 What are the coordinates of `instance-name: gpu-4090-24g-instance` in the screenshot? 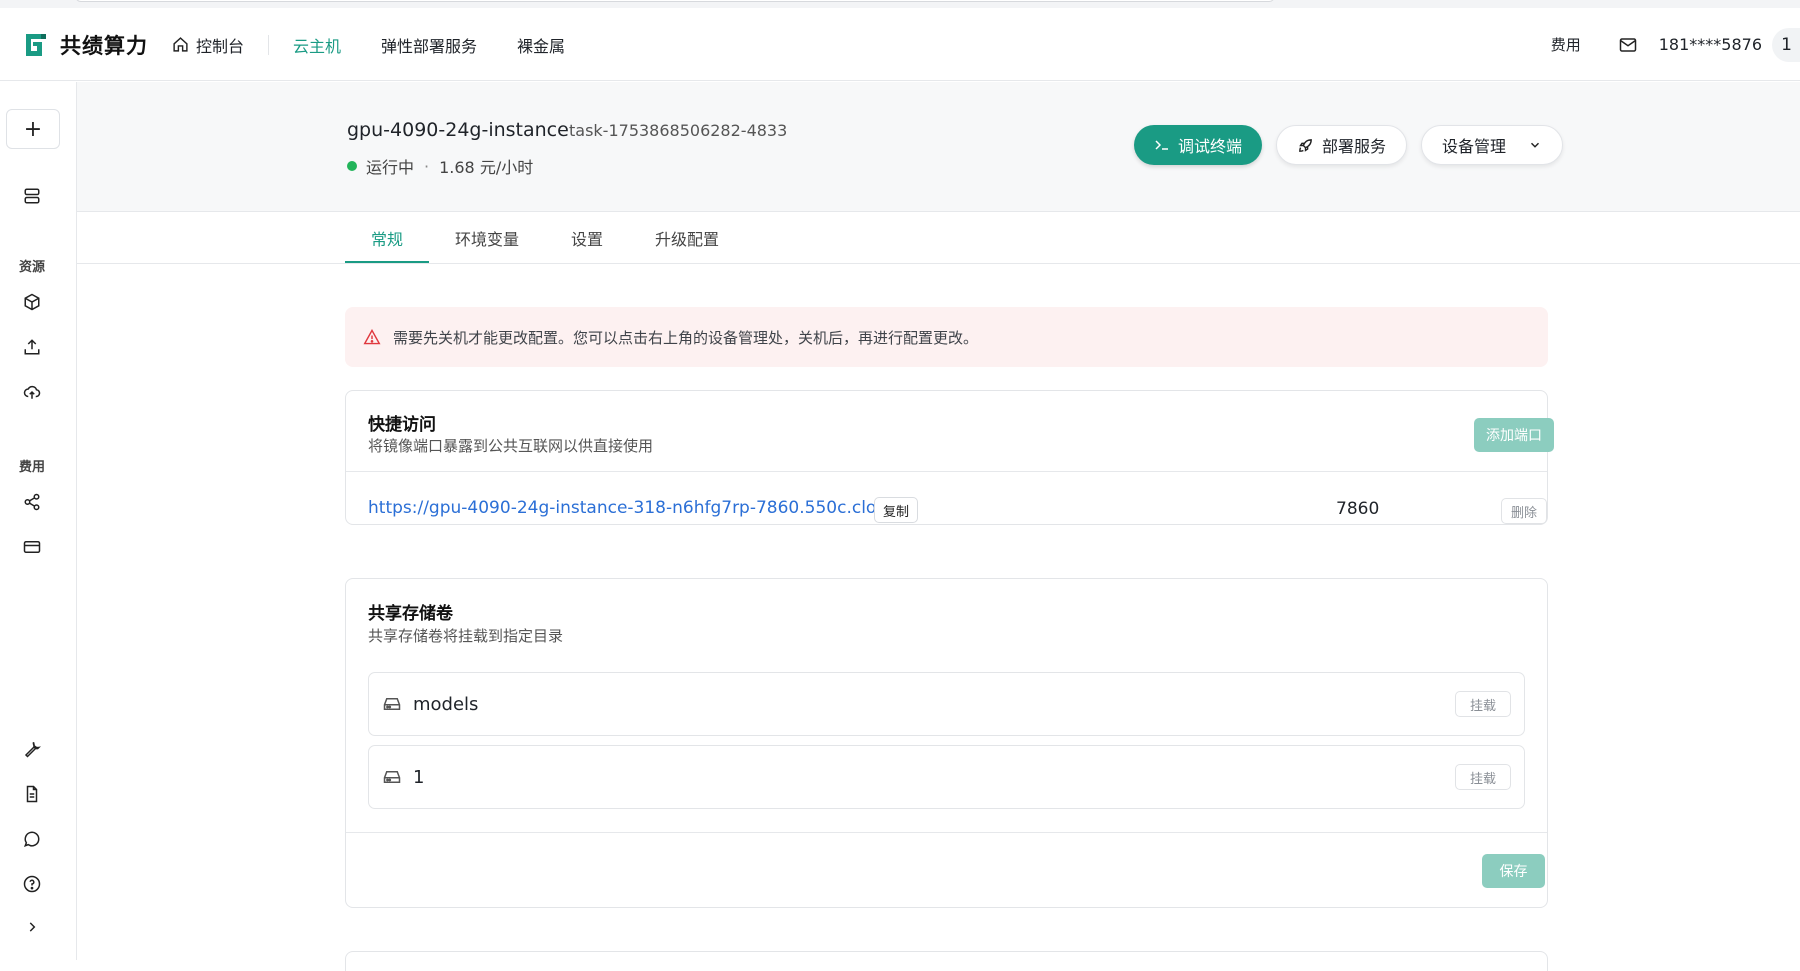 It's located at (458, 130).